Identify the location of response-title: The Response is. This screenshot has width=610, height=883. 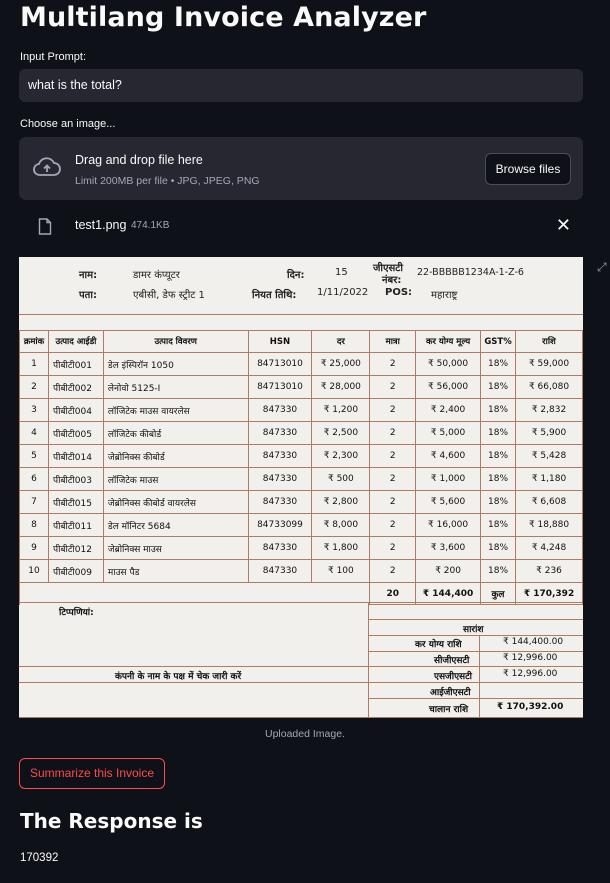
(111, 821).